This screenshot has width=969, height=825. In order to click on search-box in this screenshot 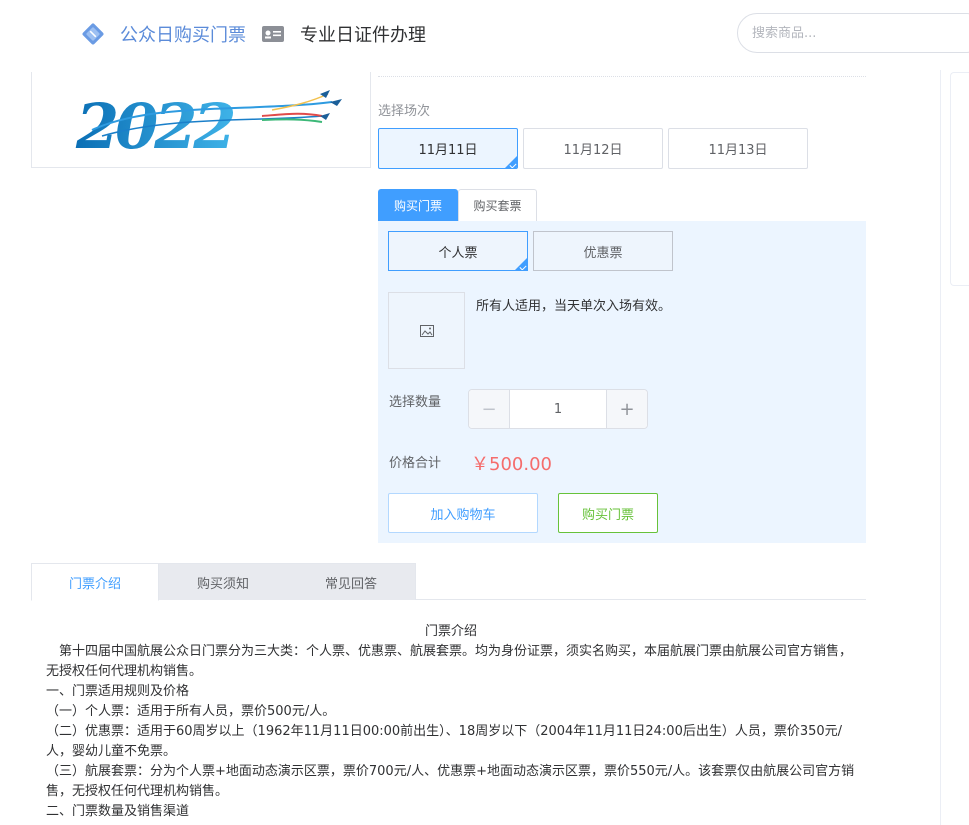, I will do `click(853, 33)`.